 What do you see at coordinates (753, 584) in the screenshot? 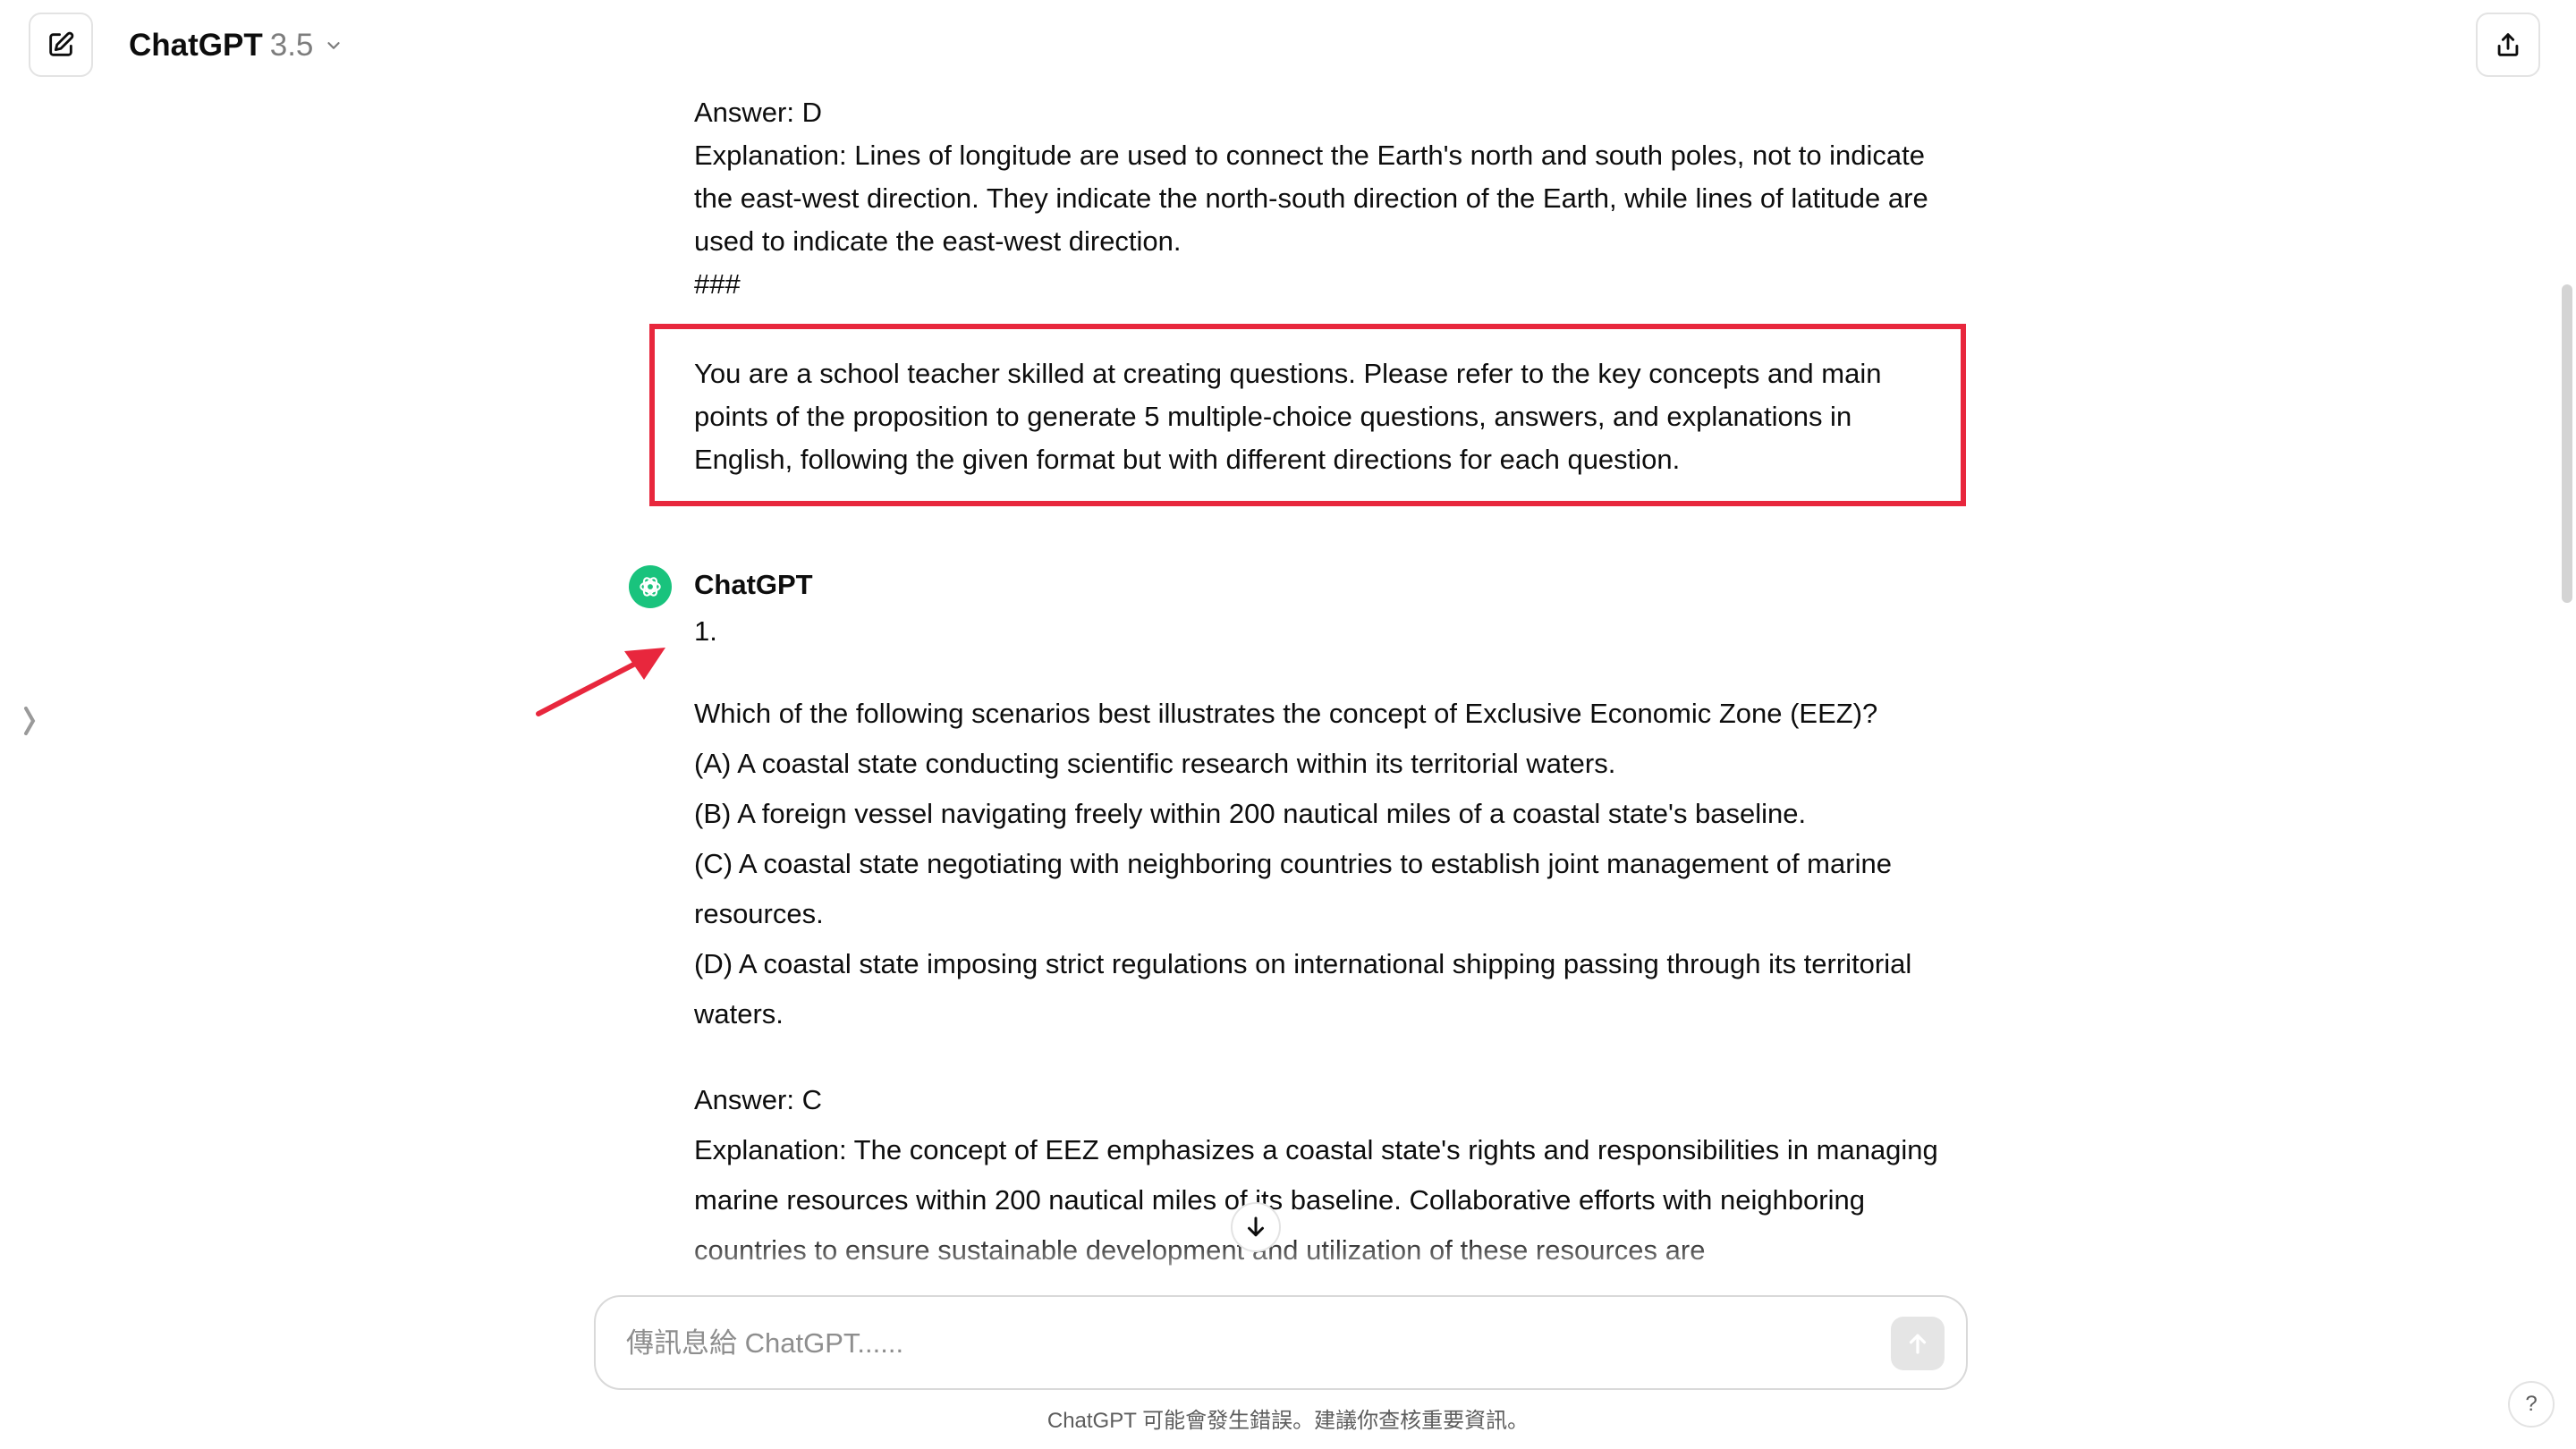
I see `assistant-author: ChatGPT` at bounding box center [753, 584].